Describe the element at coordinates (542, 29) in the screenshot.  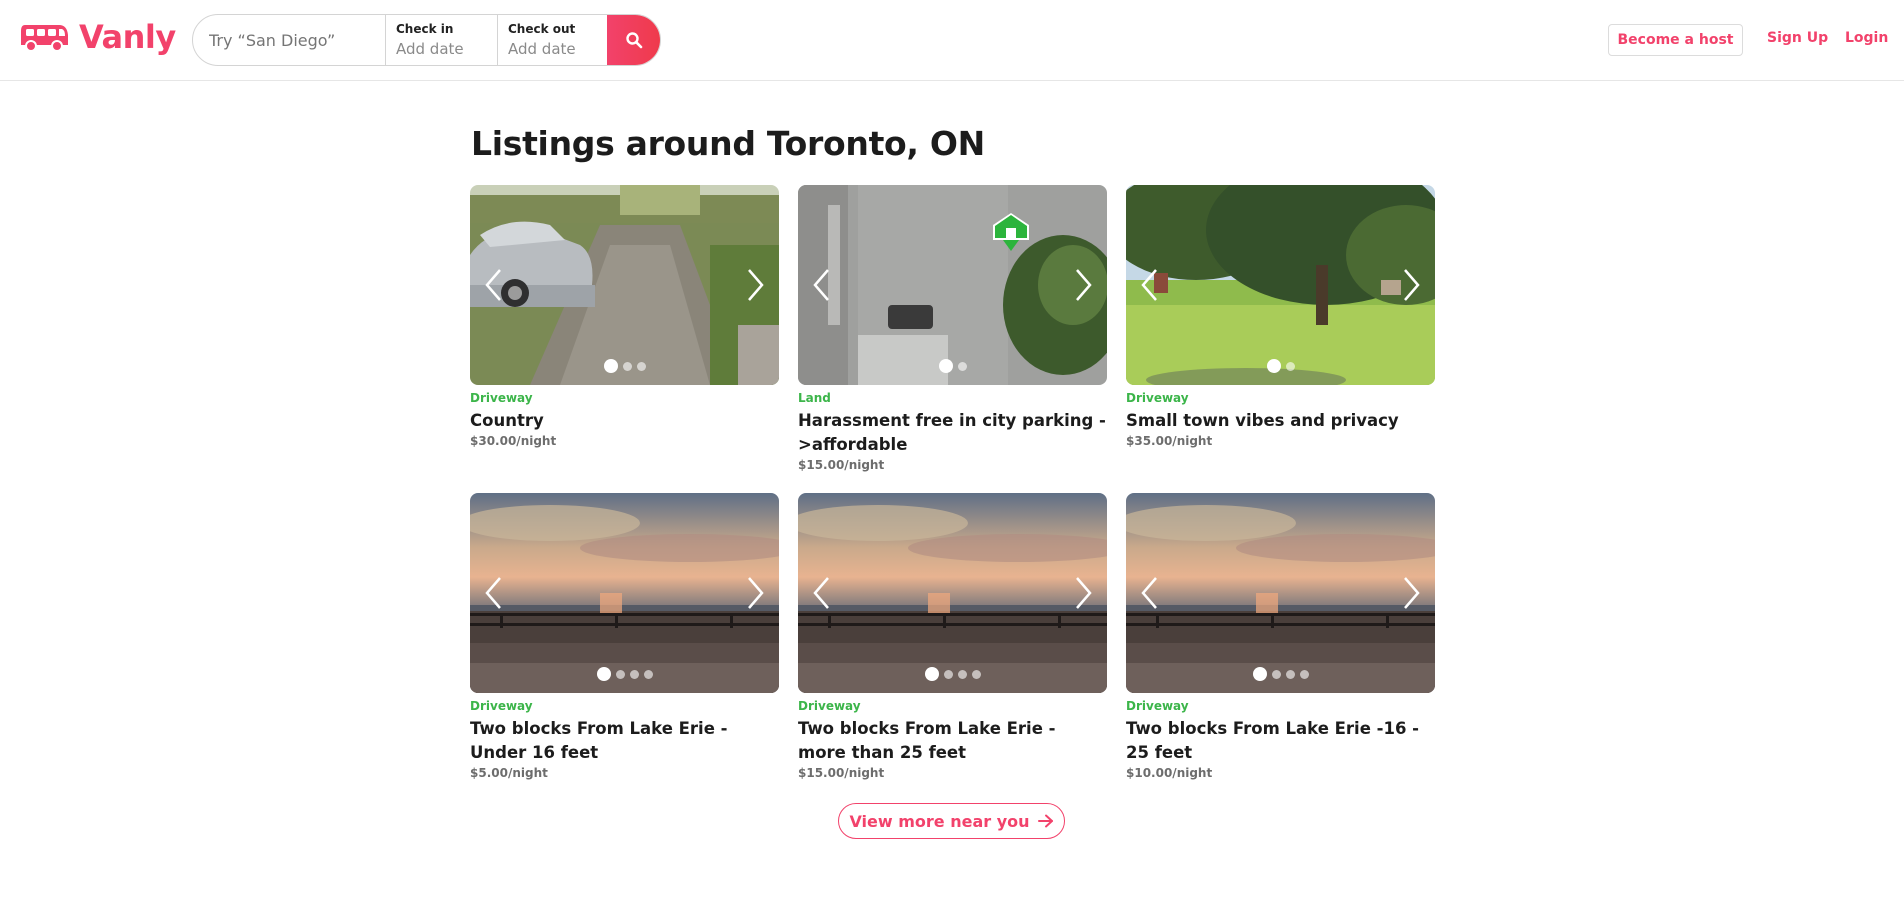
I see `check-out-label: Check out` at that location.